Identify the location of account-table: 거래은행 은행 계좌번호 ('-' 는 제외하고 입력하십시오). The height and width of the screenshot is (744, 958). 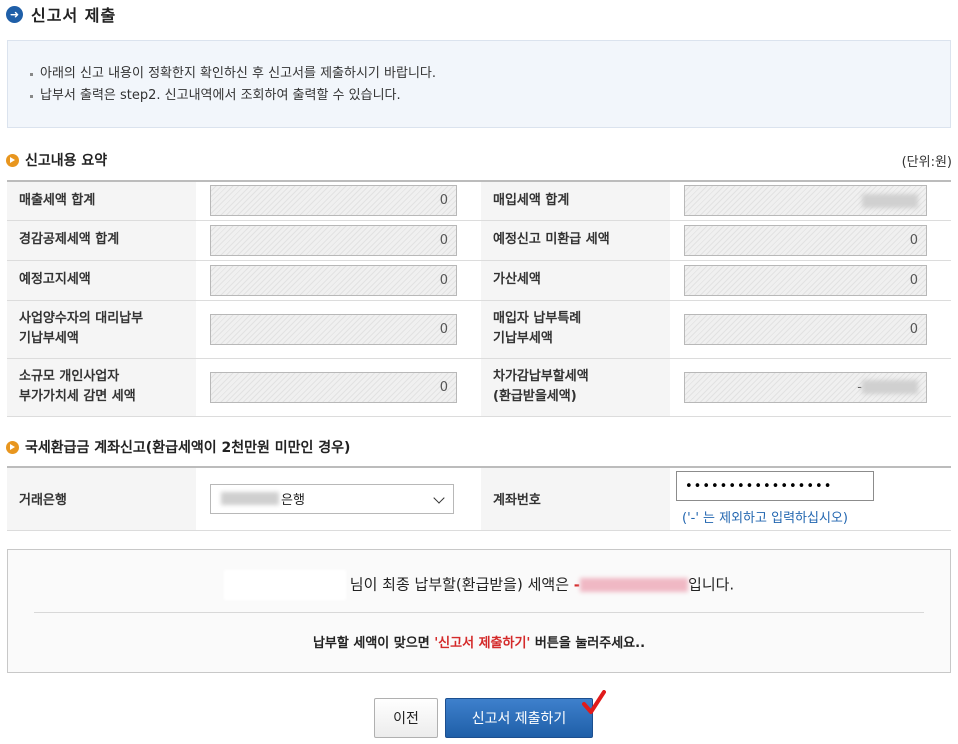
(479, 498).